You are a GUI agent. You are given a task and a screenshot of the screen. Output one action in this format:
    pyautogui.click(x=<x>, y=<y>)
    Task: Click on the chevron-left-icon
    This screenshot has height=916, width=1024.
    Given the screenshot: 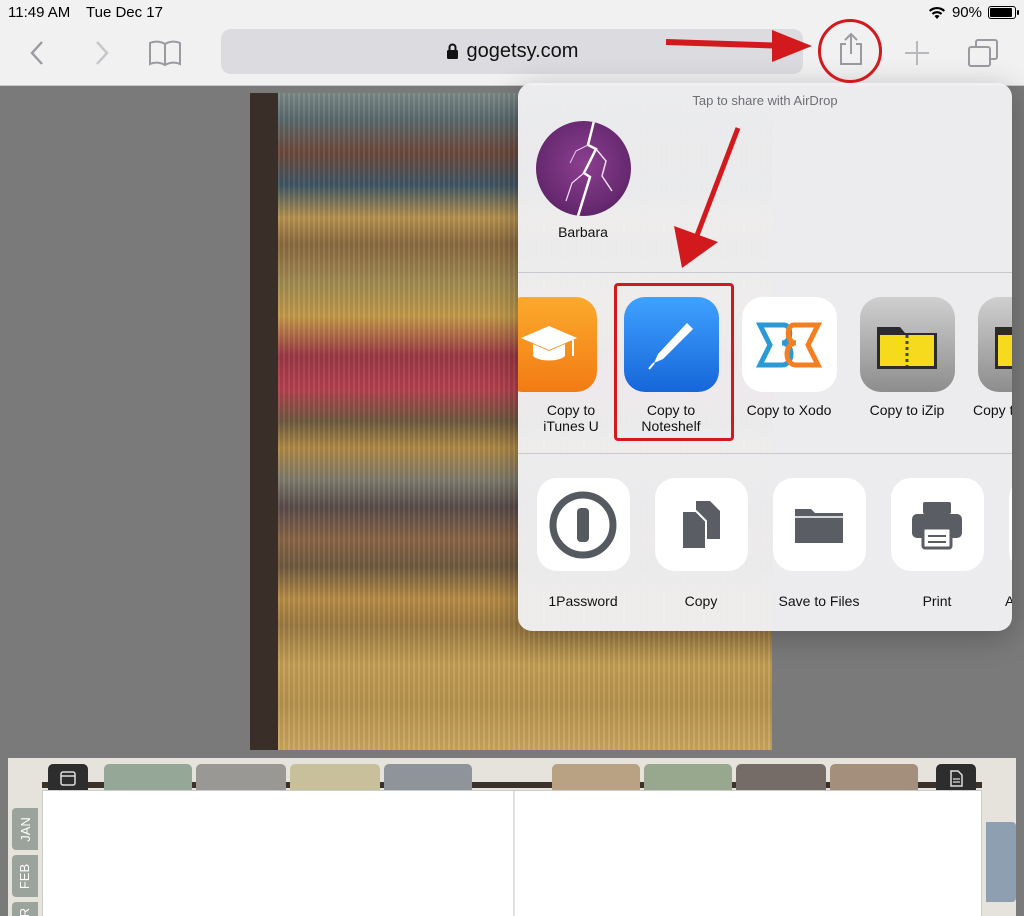 What is the action you would take?
    pyautogui.click(x=36, y=53)
    